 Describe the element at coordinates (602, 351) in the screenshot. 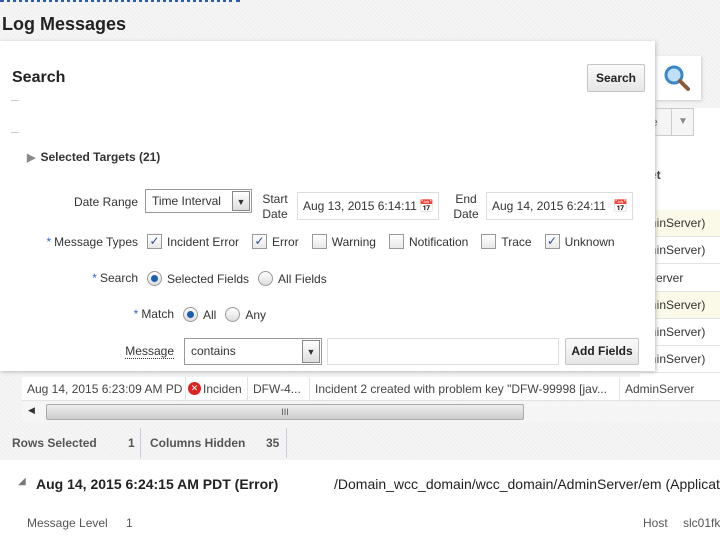

I see `add-fields-button: Add Fields` at that location.